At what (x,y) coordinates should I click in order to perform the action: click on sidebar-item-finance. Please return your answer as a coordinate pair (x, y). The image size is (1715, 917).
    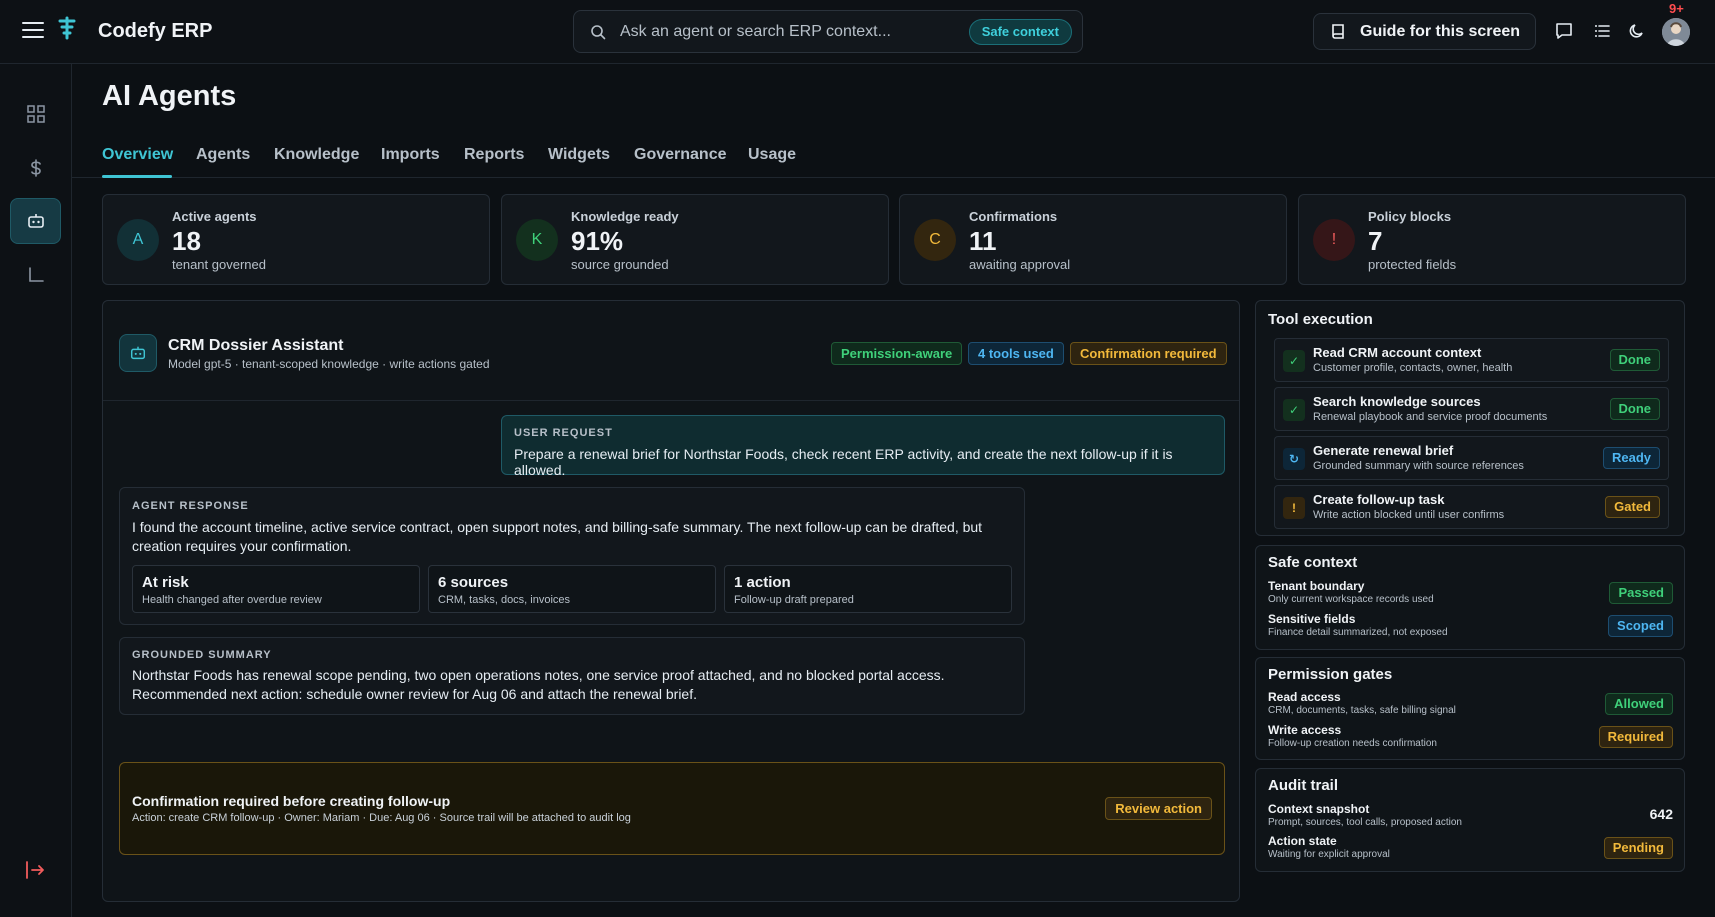
    Looking at the image, I should click on (35, 168).